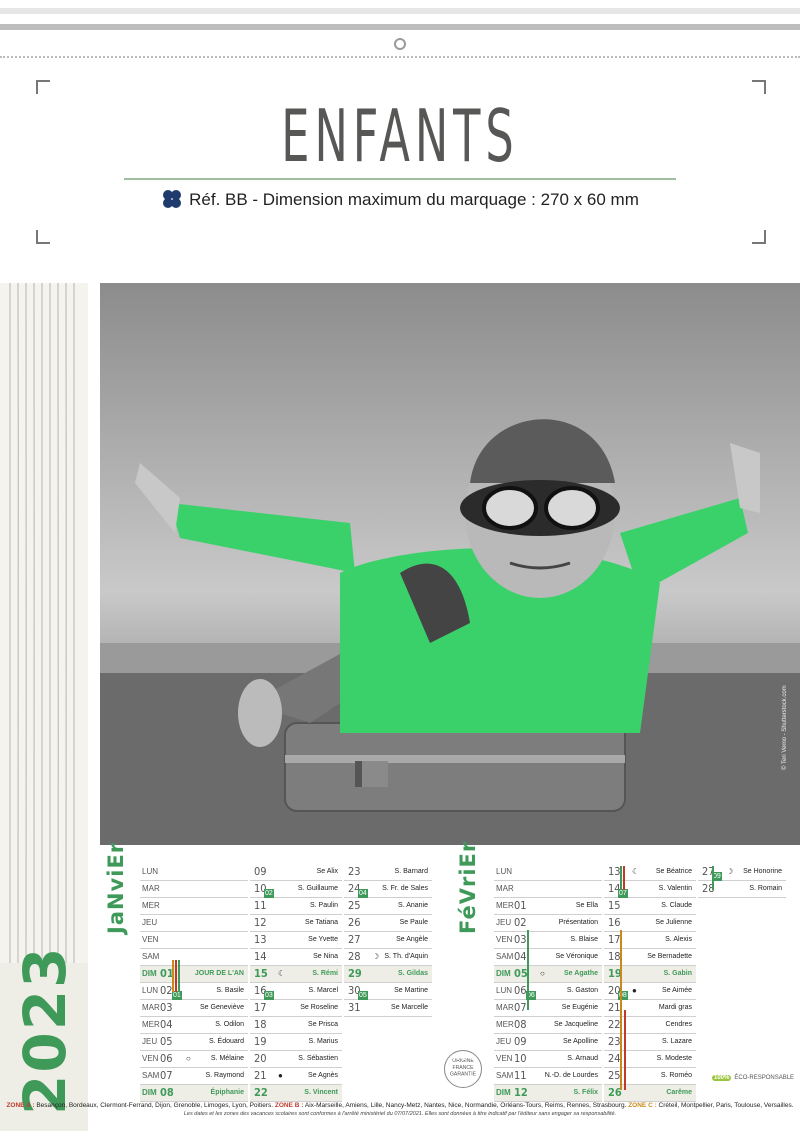 This screenshot has height=1131, width=800. What do you see at coordinates (194, 991) in the screenshot?
I see `calendar-day-row: LUN 02 S. Basile 01` at bounding box center [194, 991].